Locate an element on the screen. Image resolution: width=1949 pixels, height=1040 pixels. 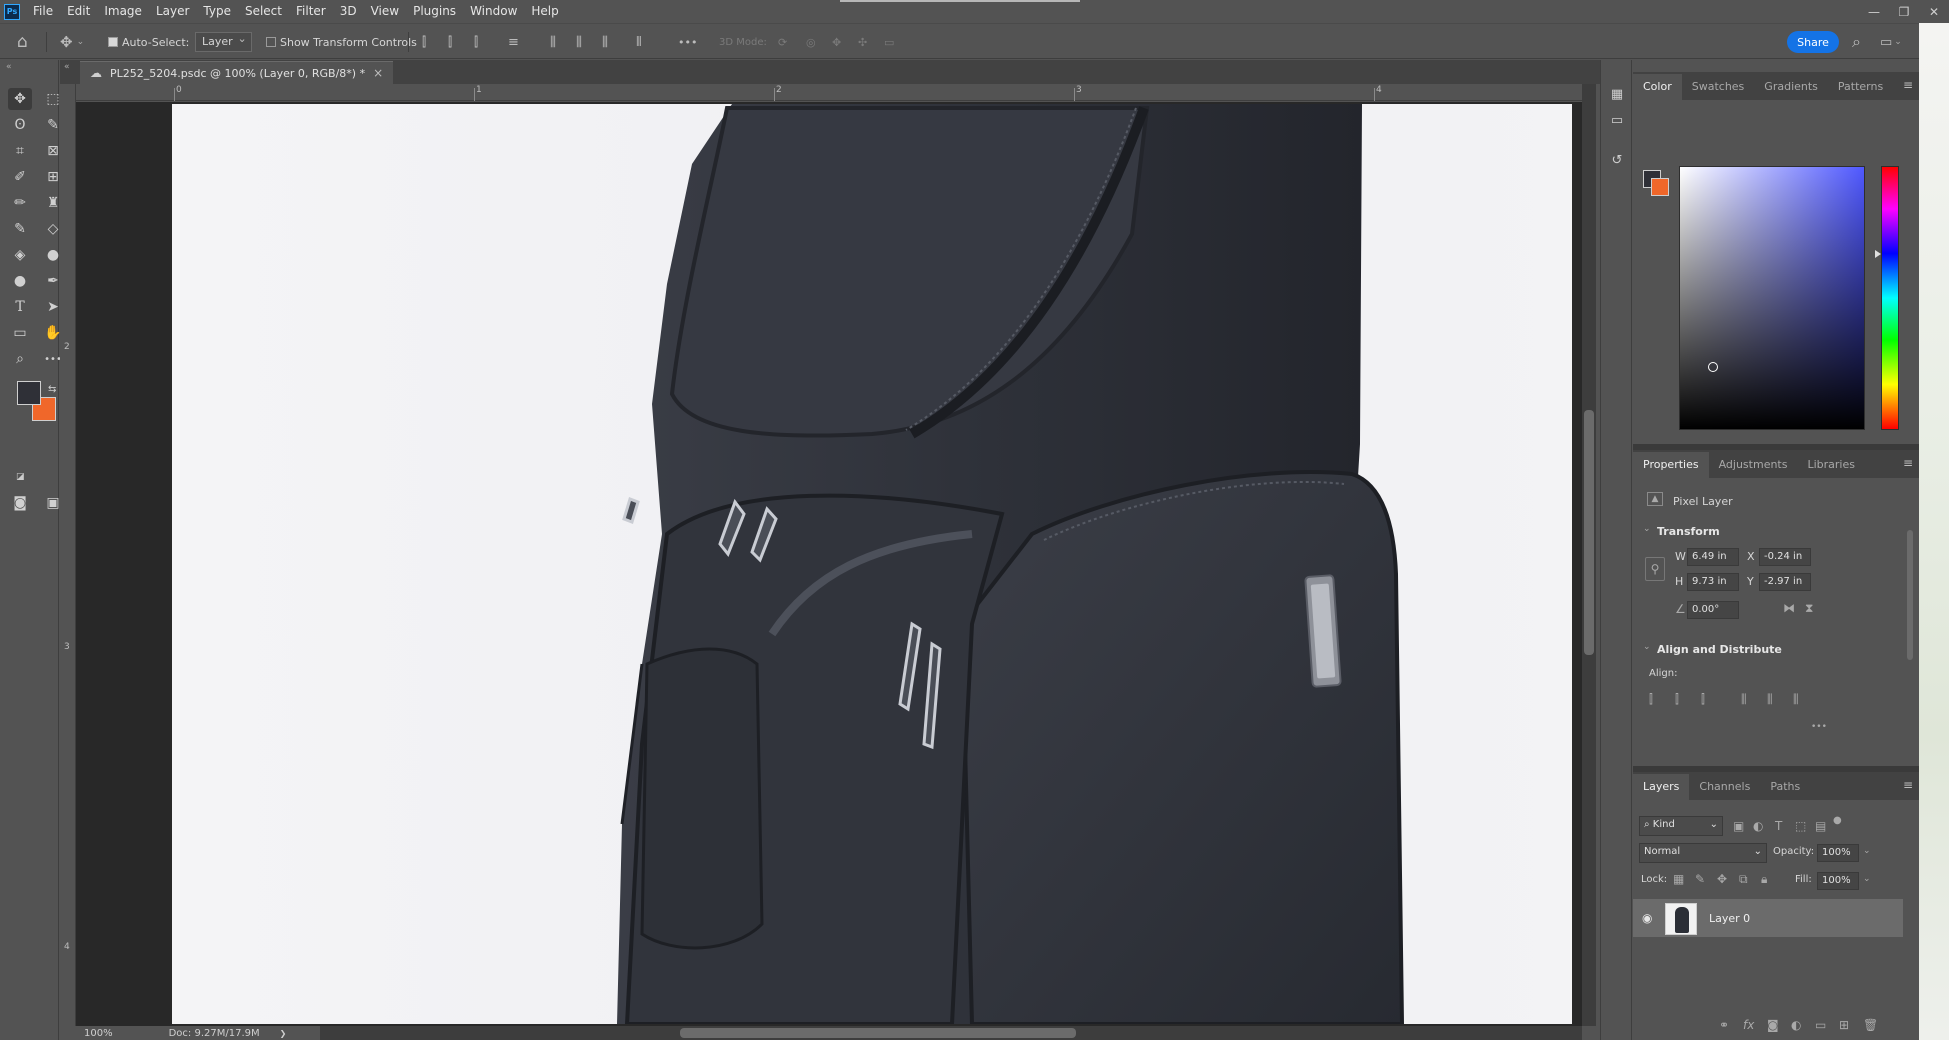
auto-select-checkbox: Auto-Select: is located at coordinates (148, 42).